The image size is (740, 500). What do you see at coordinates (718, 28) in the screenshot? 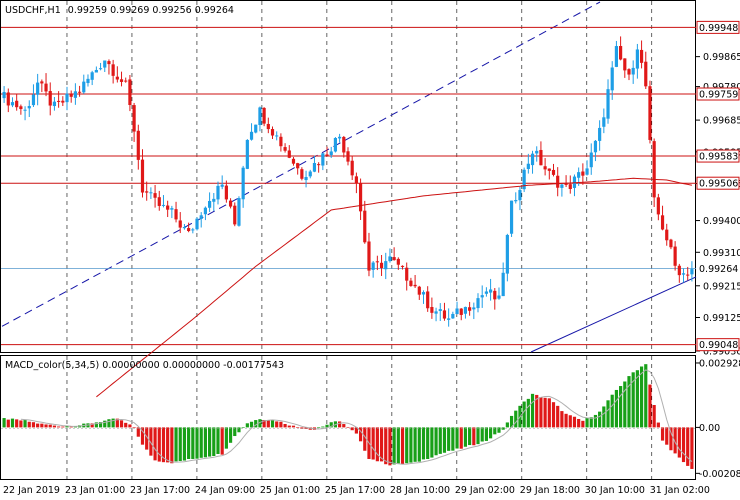
I see `price-tag-label: 0.99948` at bounding box center [718, 28].